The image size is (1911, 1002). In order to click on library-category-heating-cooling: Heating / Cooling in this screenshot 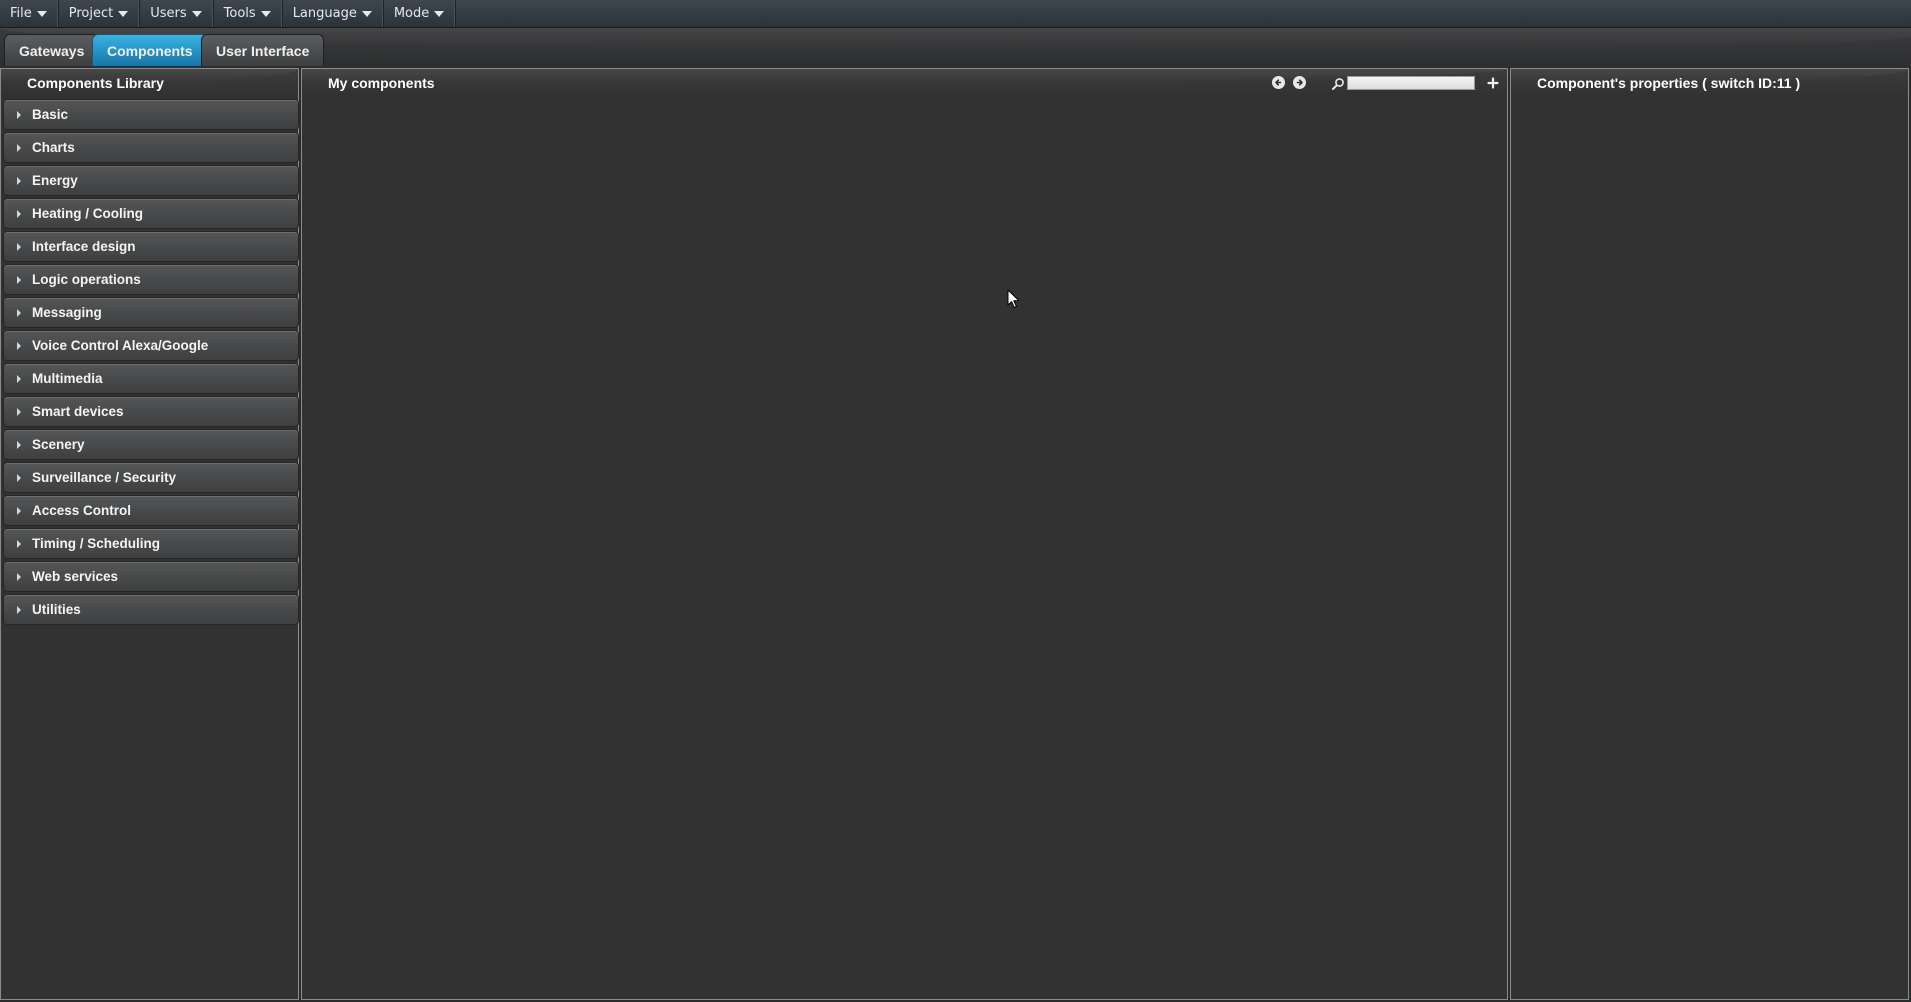, I will do `click(151, 213)`.